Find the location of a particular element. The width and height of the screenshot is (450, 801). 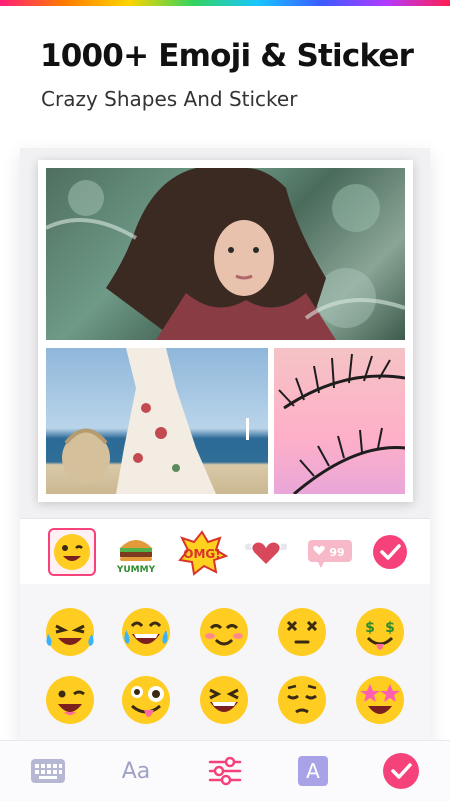

joy-tears-emoji is located at coordinates (146, 632).